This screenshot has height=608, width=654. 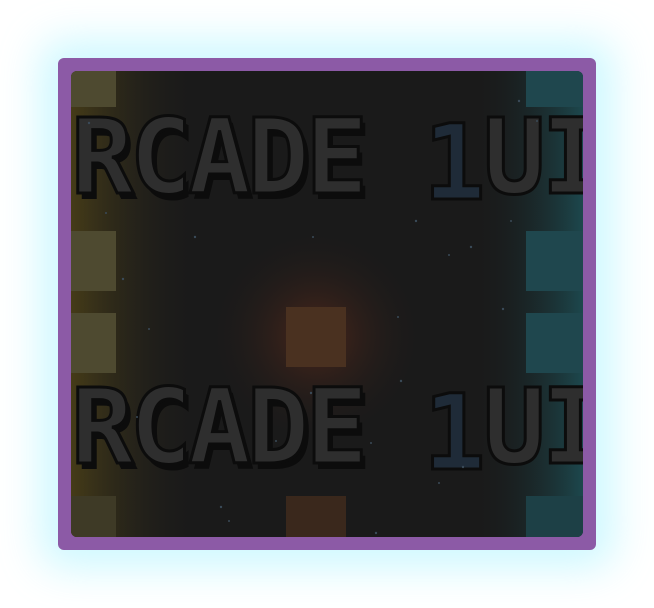 What do you see at coordinates (316, 337) in the screenshot?
I see `center-block` at bounding box center [316, 337].